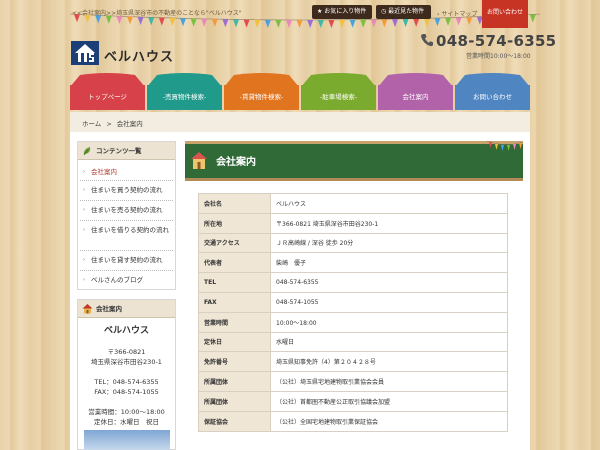 The width and height of the screenshot is (600, 450). What do you see at coordinates (389, 421) in the screenshot?
I see `row-value: （公社）全国宅地建物取引業保証協会` at bounding box center [389, 421].